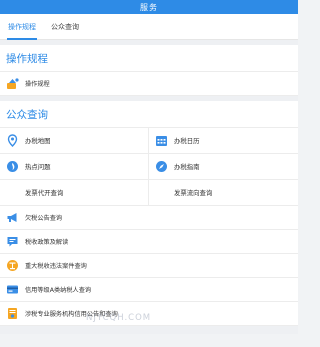 This screenshot has width=320, height=347. I want to click on grid-item-tax-map: 办税地图, so click(74, 141).